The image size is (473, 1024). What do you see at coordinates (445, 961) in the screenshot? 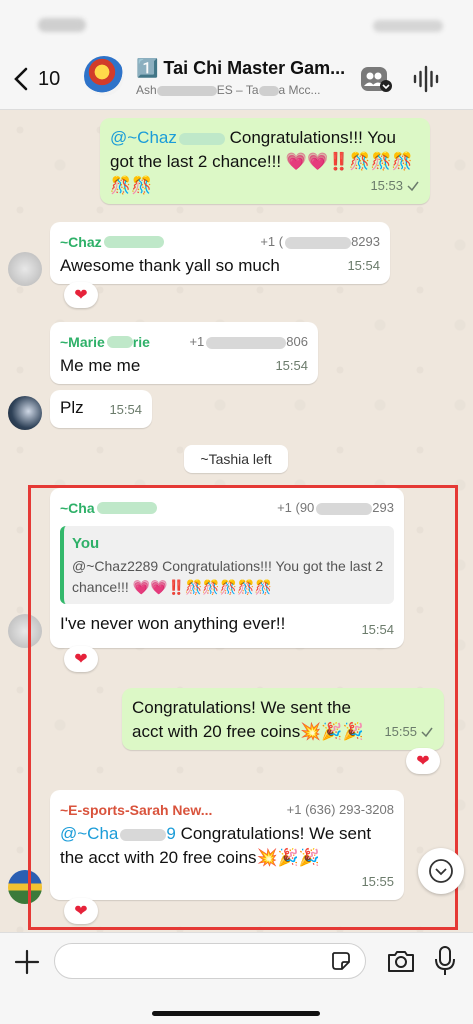
I see `microphone-icon` at bounding box center [445, 961].